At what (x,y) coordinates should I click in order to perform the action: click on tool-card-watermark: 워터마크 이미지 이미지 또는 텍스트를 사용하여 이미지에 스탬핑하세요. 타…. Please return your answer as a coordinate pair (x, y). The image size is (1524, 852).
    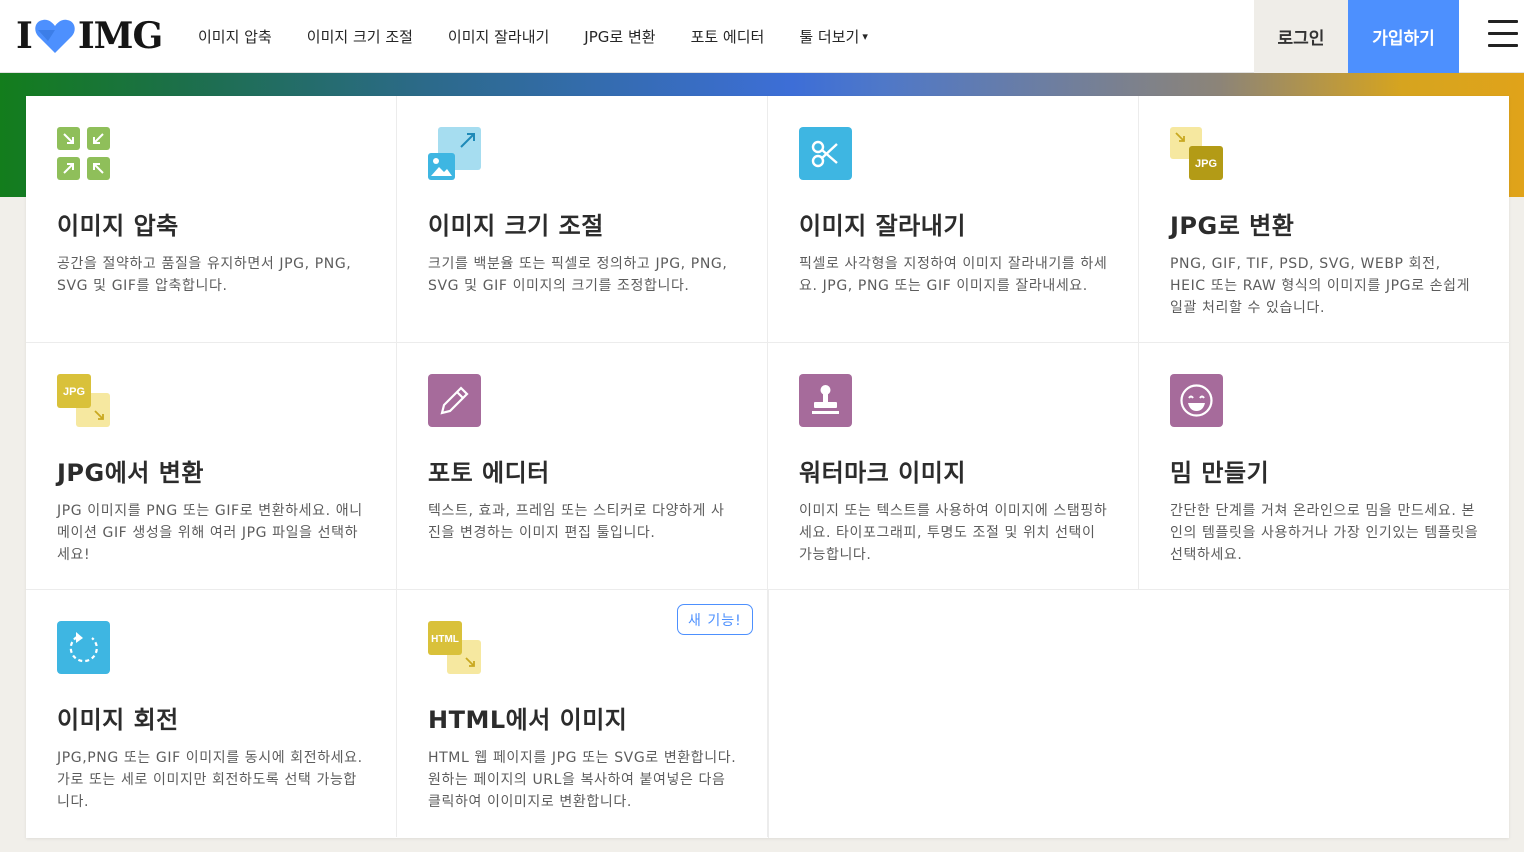
    Looking at the image, I should click on (953, 466).